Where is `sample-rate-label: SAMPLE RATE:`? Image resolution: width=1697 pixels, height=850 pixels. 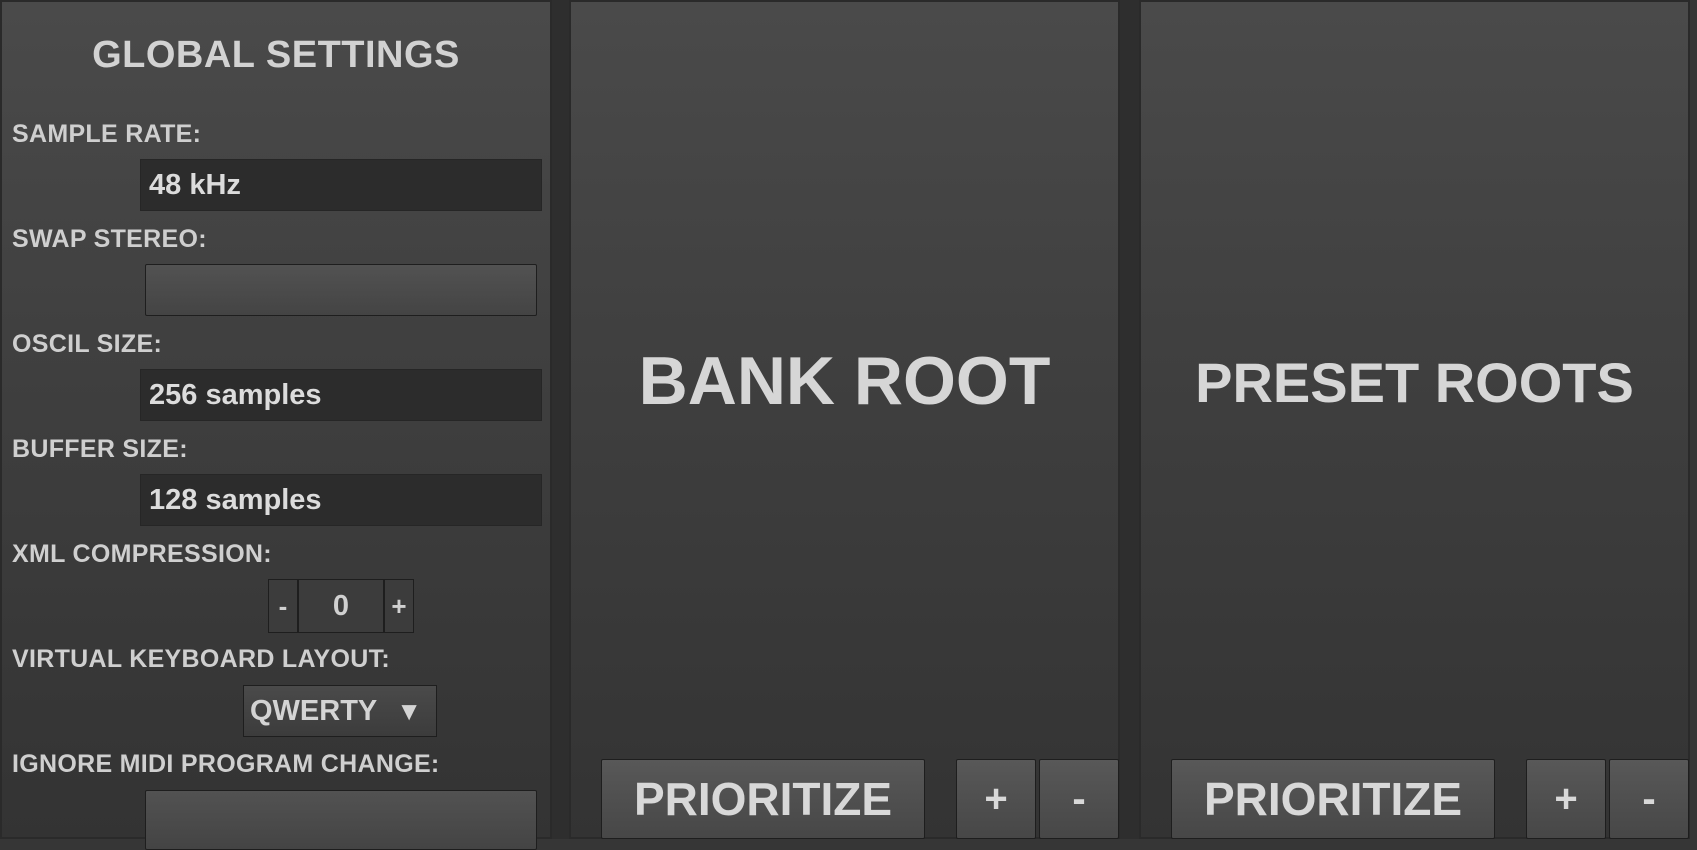 sample-rate-label: SAMPLE RATE: is located at coordinates (107, 134).